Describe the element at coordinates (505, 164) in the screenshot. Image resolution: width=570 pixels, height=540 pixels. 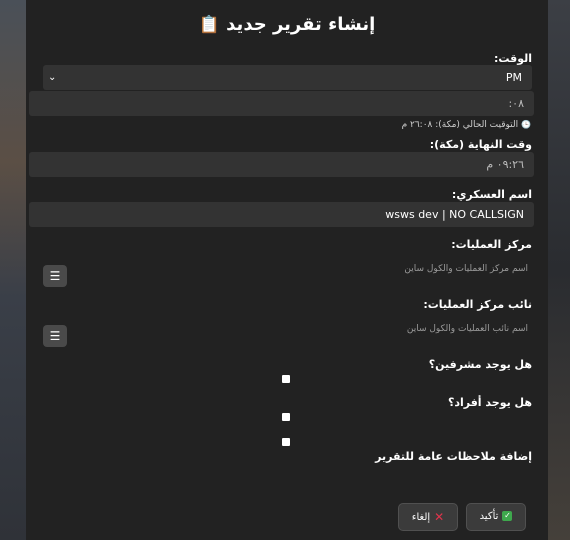
I see `end-time-value: ٠٩:٢٦ م` at that location.